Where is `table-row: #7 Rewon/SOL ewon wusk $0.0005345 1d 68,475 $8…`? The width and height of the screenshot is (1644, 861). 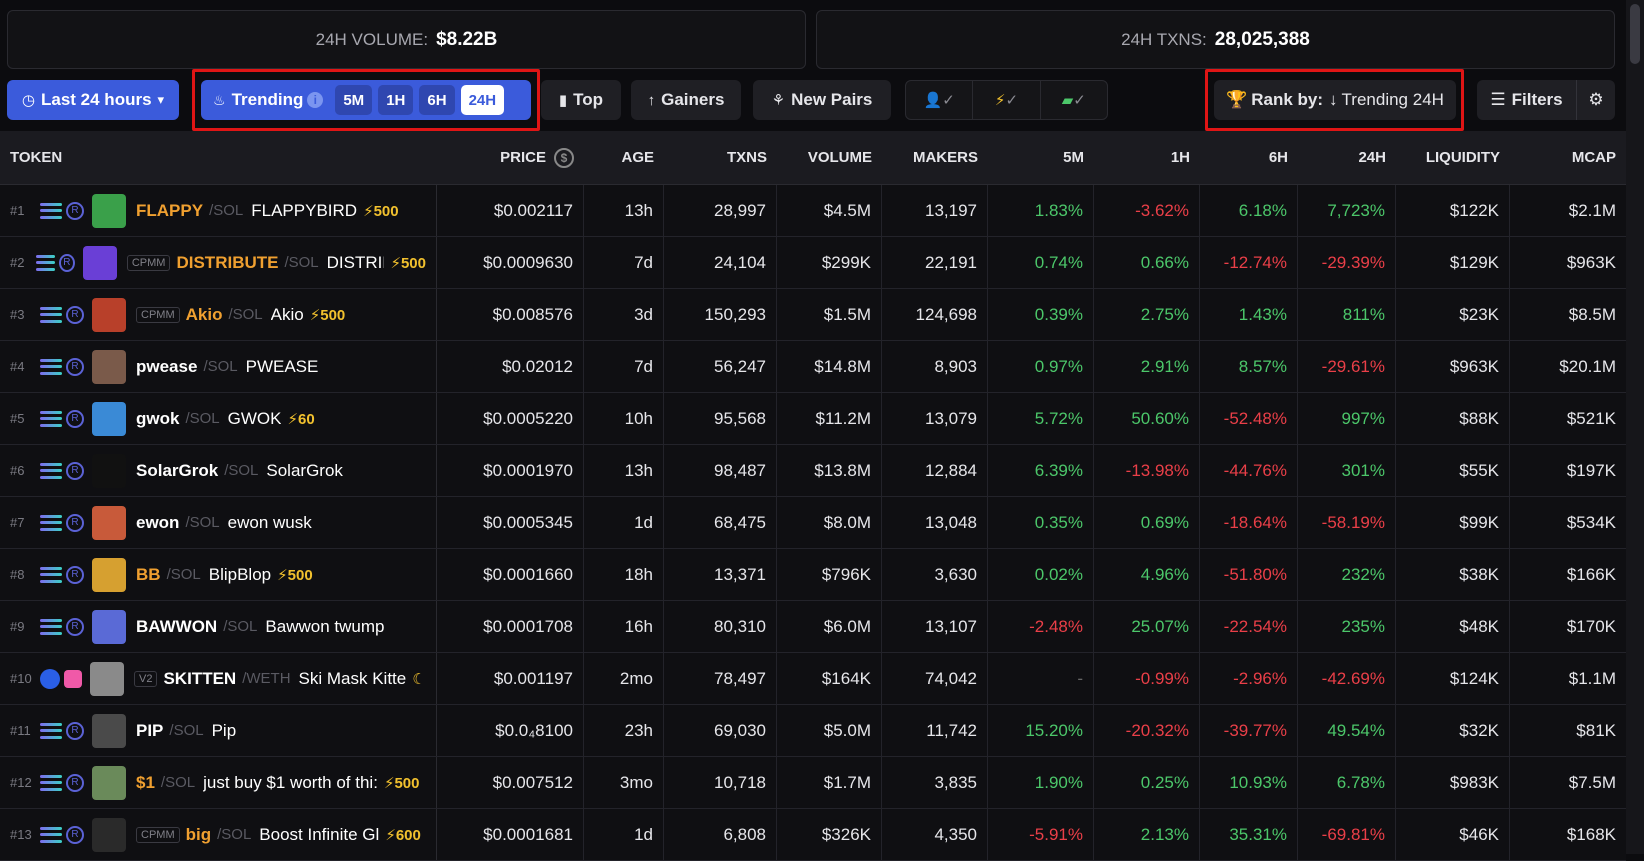
table-row: #7 Rewon/SOL ewon wusk $0.0005345 1d 68,475 $8… is located at coordinates (813, 523).